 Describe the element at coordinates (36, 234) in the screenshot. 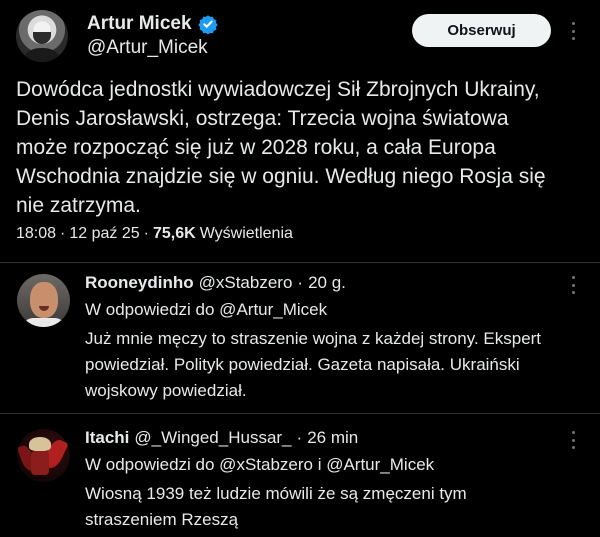

I see `tweet-time: 18:08` at that location.